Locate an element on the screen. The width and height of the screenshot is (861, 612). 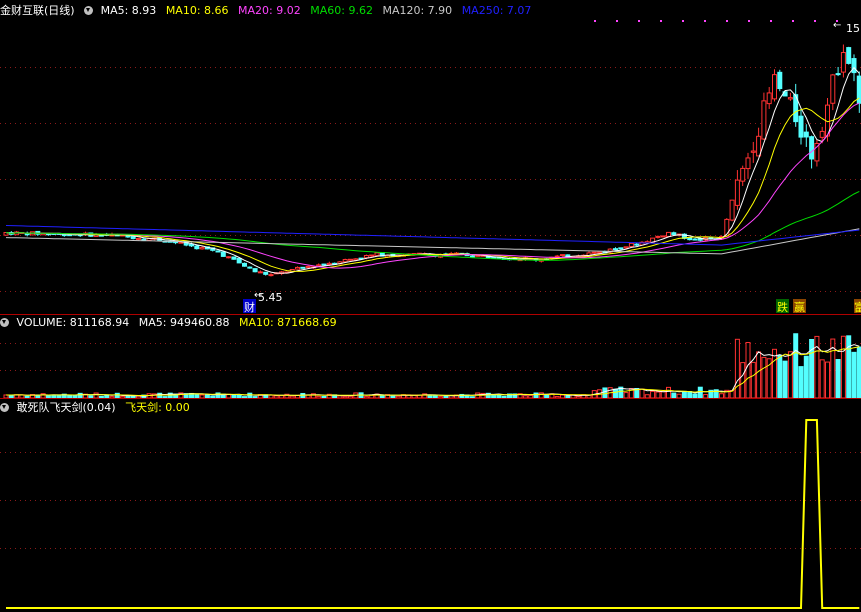
indicator-settings-icon is located at coordinates (4, 407).